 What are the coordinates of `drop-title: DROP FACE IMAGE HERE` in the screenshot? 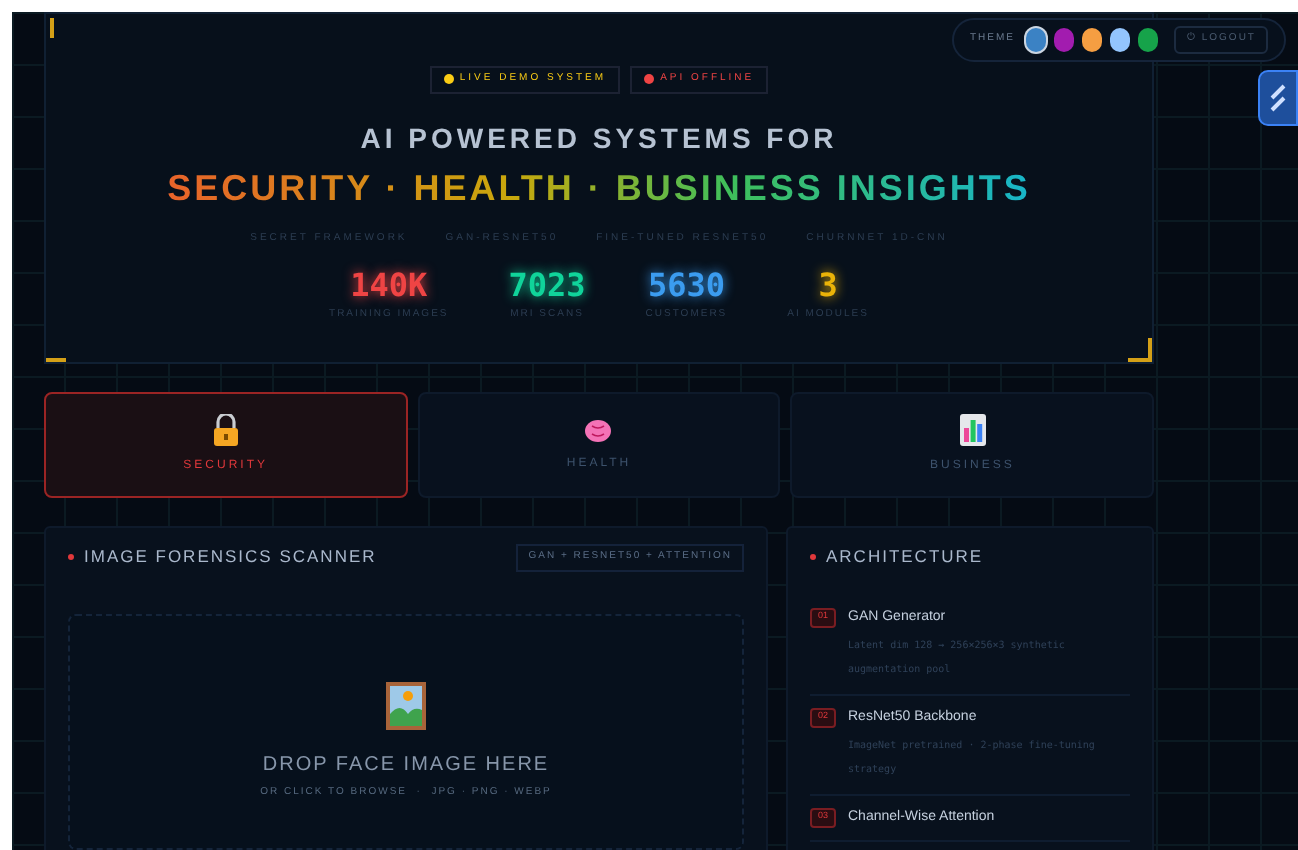 It's located at (406, 765).